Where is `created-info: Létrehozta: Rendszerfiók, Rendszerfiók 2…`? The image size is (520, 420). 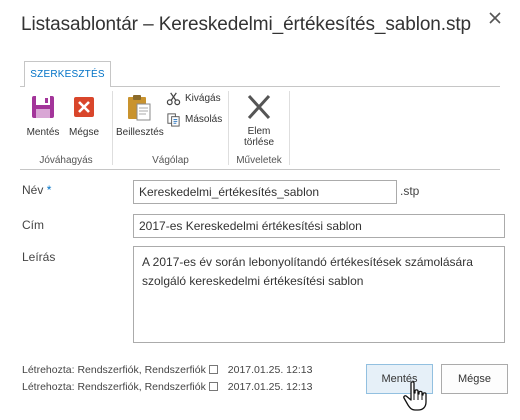 created-info: Létrehozta: Rendszerfiók, Rendszerfiók 2… is located at coordinates (167, 370).